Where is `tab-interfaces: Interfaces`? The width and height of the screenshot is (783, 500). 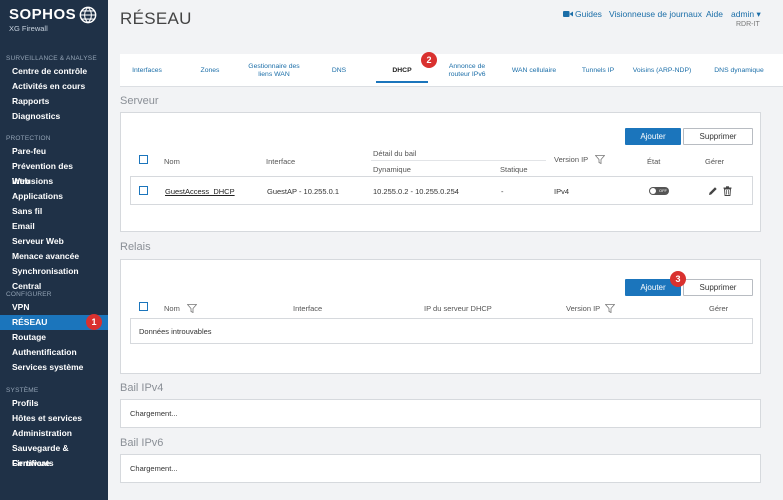 tab-interfaces: Interfaces is located at coordinates (147, 70).